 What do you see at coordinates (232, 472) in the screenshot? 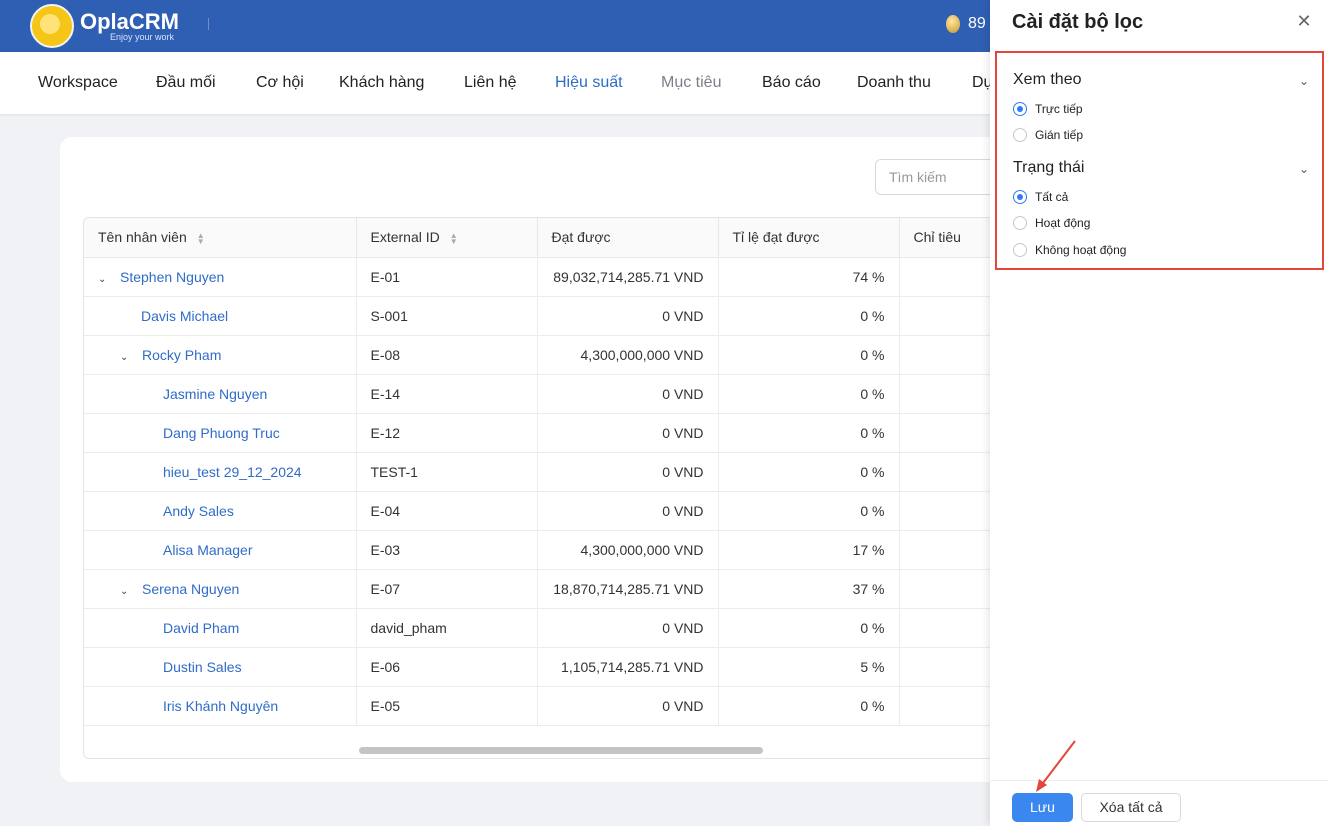
I see `employee-link: hieu_test 29_12_2024` at bounding box center [232, 472].